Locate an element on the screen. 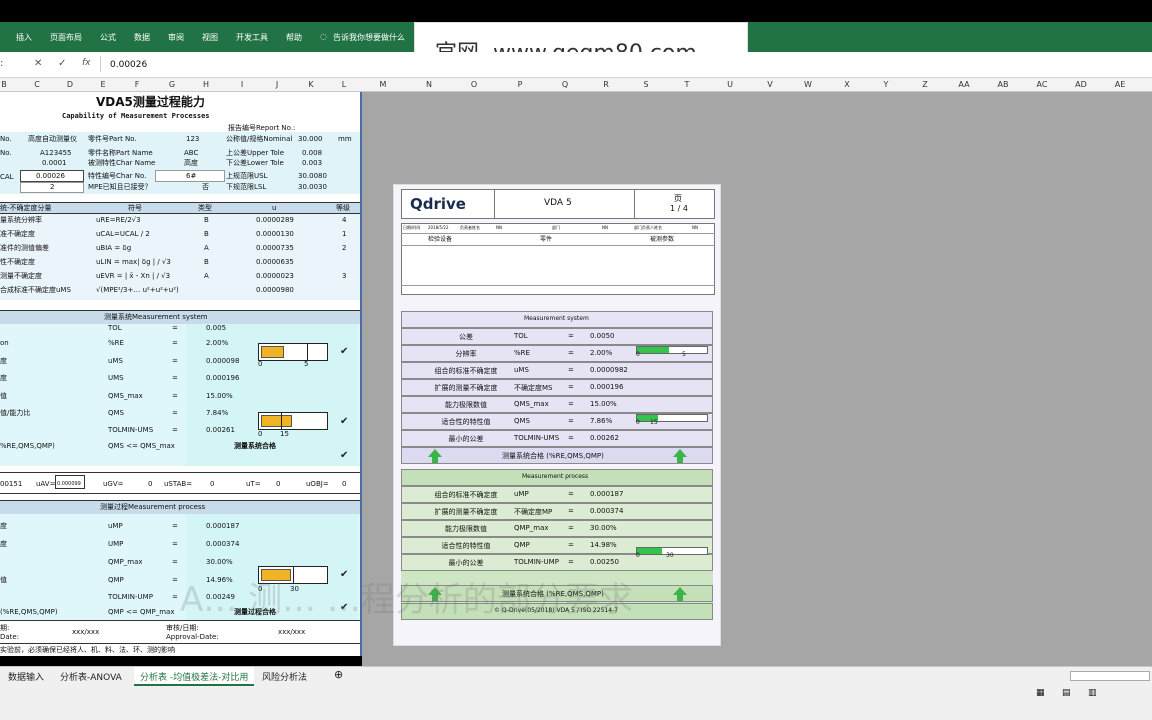 The height and width of the screenshot is (720, 1152). col-header: AD is located at coordinates (1081, 84).